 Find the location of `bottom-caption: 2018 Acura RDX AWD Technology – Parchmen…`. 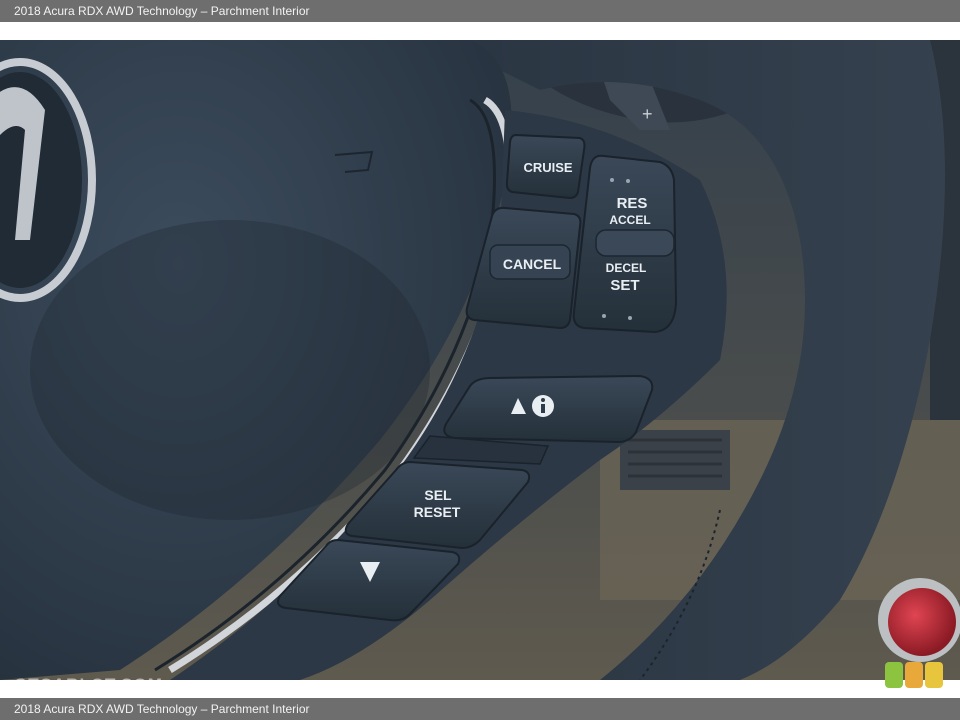

bottom-caption: 2018 Acura RDX AWD Technology – Parchmen… is located at coordinates (162, 709).